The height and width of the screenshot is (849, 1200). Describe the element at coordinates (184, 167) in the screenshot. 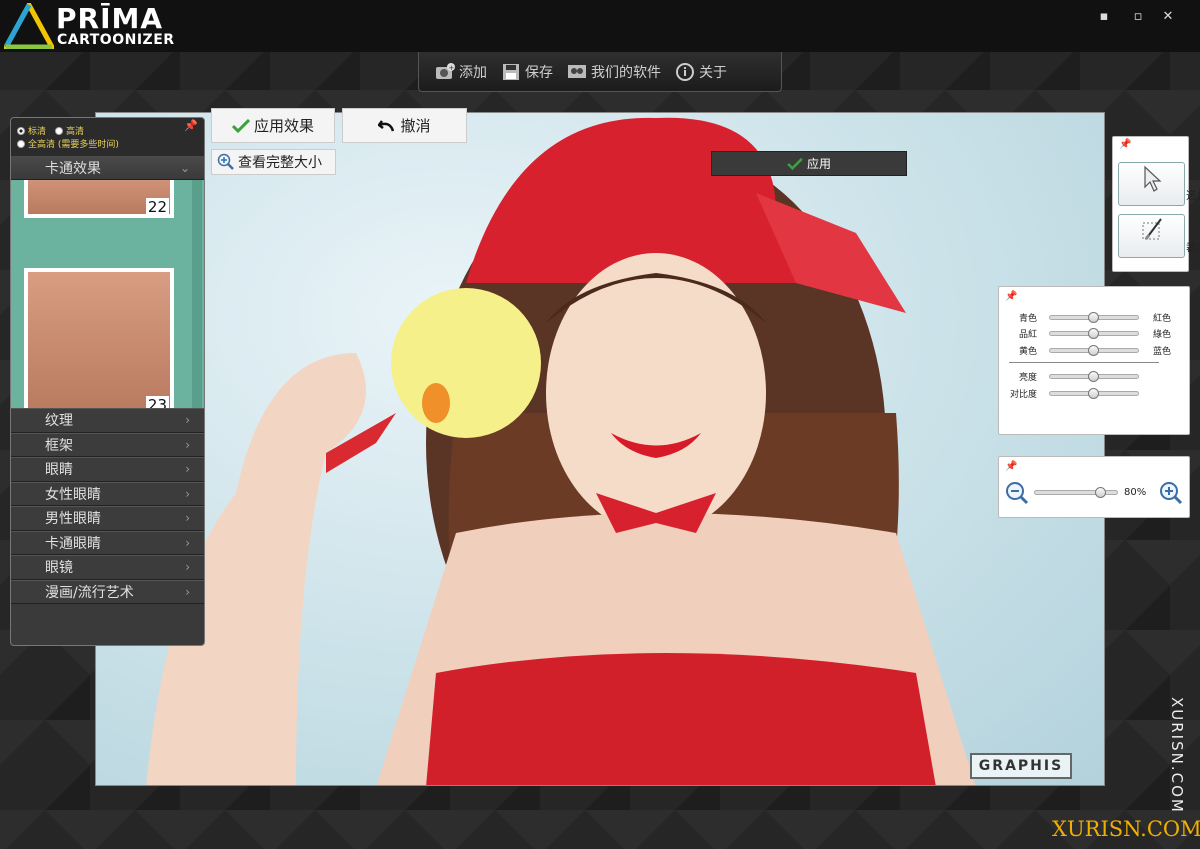

I see `chevron-down-icon: ⌄` at that location.